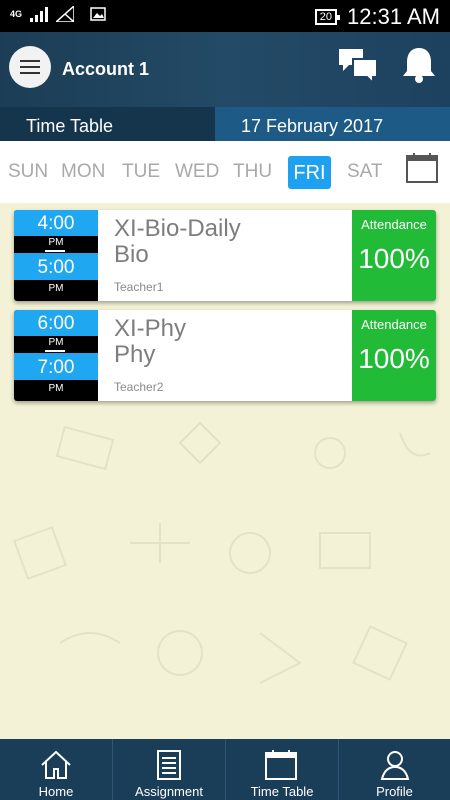 This screenshot has width=450, height=800. I want to click on day-selector: SUN MON TUE WED THU FRI SAT, so click(225, 172).